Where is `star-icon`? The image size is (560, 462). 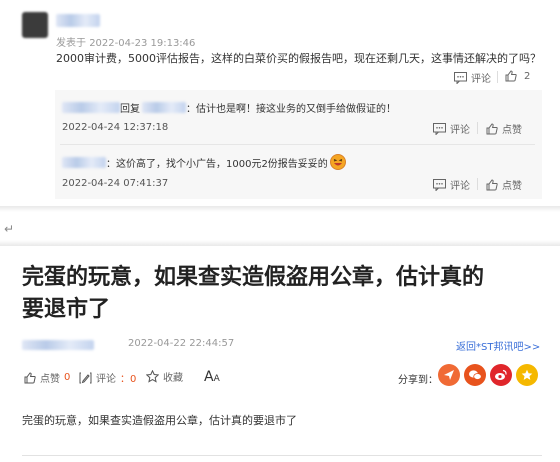
star-icon is located at coordinates (152, 376).